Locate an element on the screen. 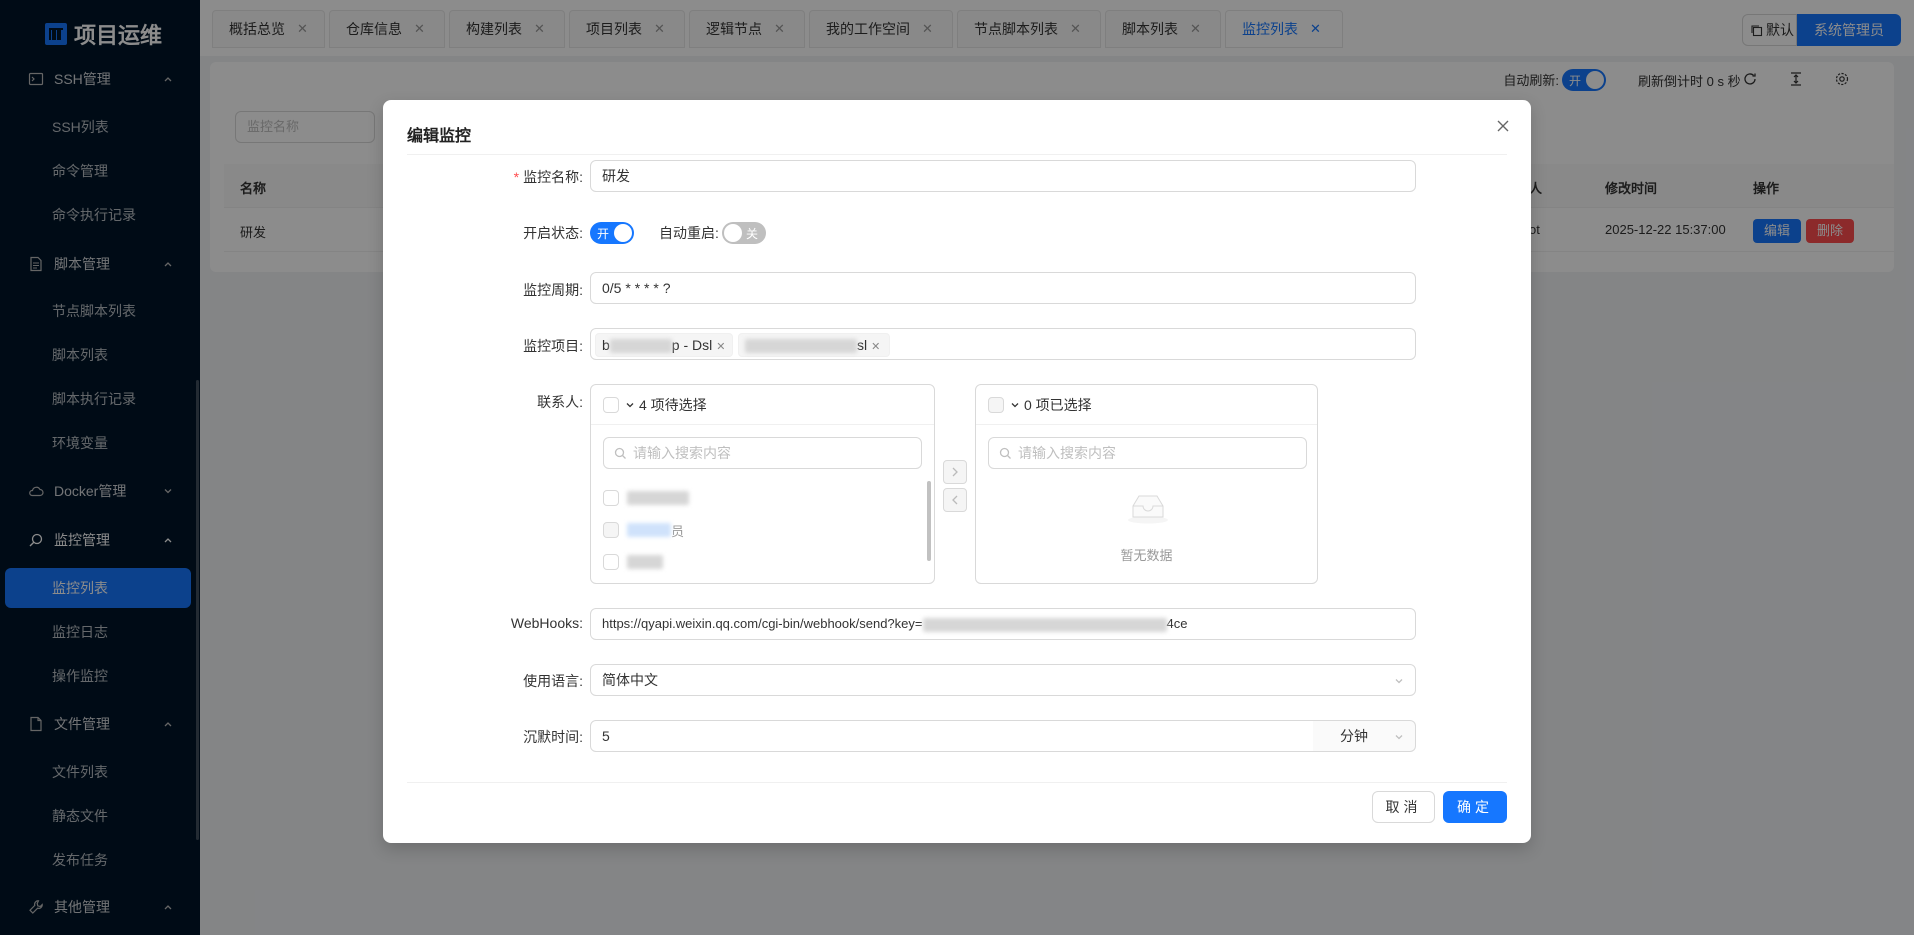 The height and width of the screenshot is (935, 1914). label-projects: 监控项目: is located at coordinates (553, 346).